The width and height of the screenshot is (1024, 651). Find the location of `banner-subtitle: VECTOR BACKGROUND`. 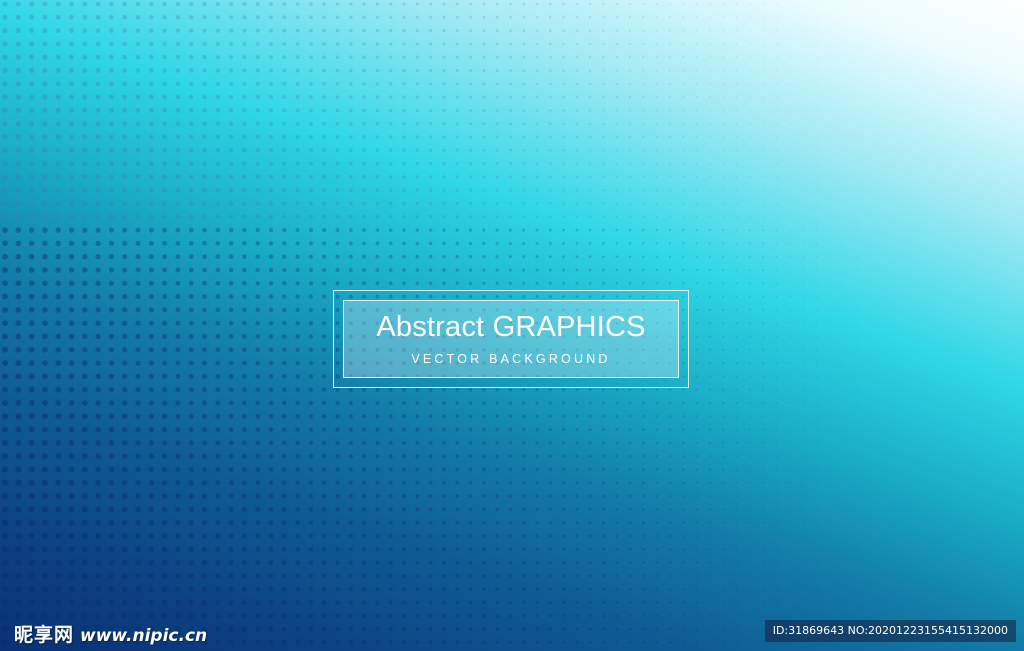

banner-subtitle: VECTOR BACKGROUND is located at coordinates (511, 359).